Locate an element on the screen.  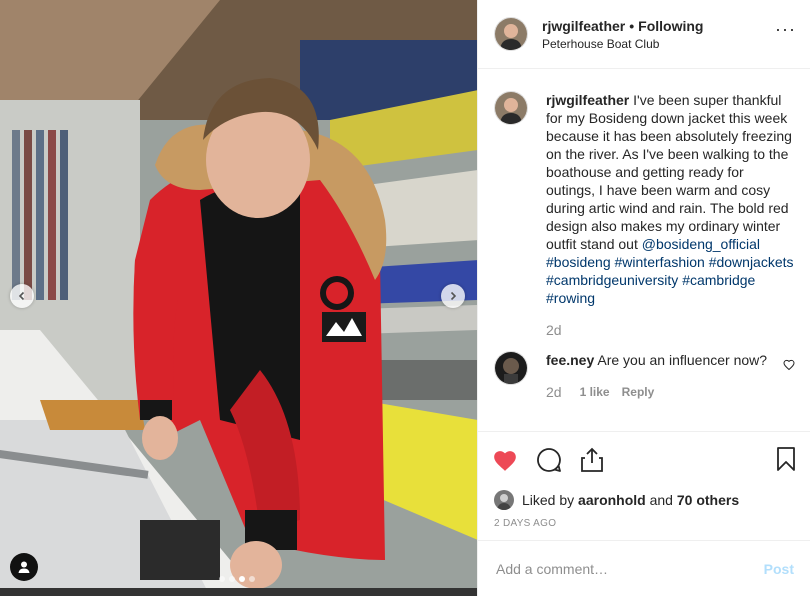
likes-others-link: 70 others is located at coordinates (708, 500).